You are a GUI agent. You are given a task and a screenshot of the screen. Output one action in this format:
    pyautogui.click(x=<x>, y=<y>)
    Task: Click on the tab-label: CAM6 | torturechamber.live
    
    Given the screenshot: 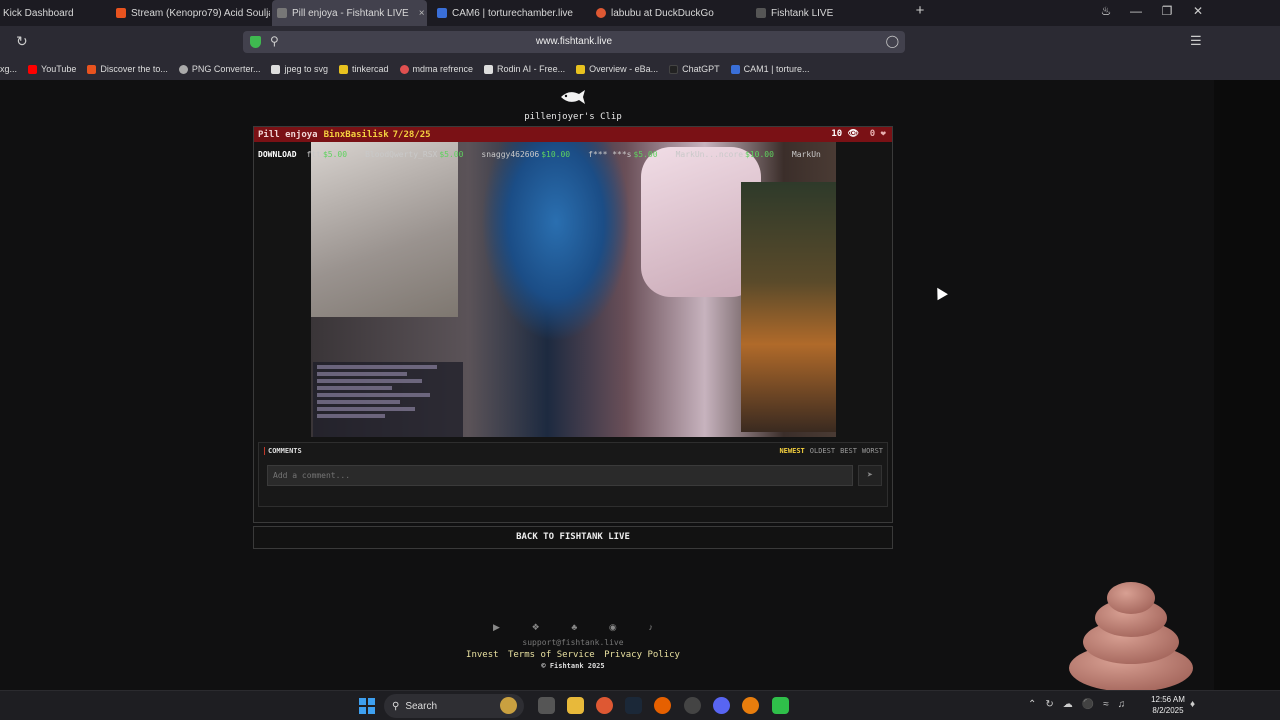 What is the action you would take?
    pyautogui.click(x=512, y=13)
    